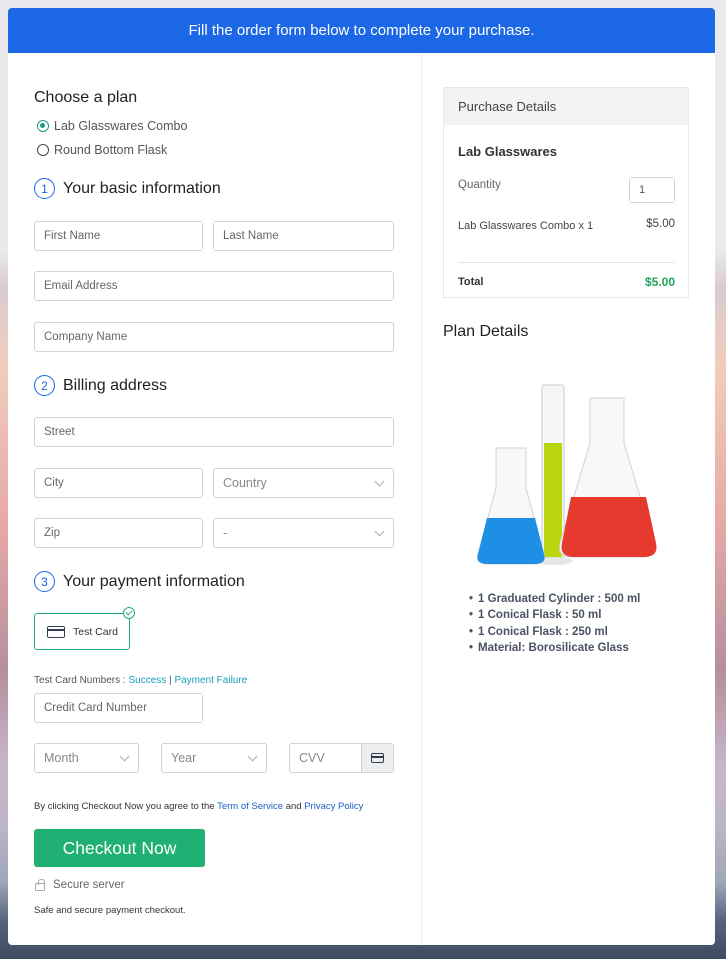 The height and width of the screenshot is (959, 726). Describe the element at coordinates (250, 806) in the screenshot. I see `terms-of-service-link: Term of Service` at that location.